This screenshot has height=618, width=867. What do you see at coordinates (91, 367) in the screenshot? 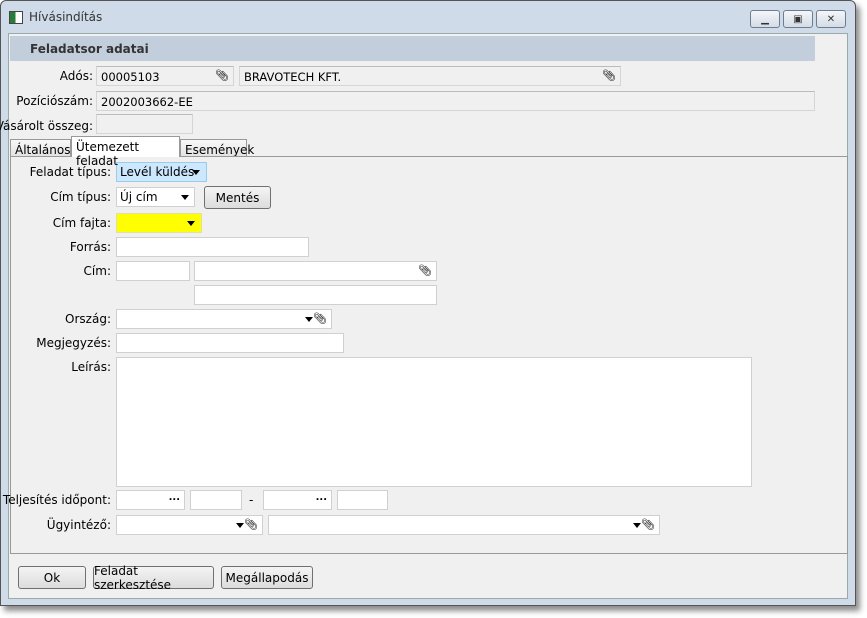
I see `leiras-label: Leírás:` at bounding box center [91, 367].